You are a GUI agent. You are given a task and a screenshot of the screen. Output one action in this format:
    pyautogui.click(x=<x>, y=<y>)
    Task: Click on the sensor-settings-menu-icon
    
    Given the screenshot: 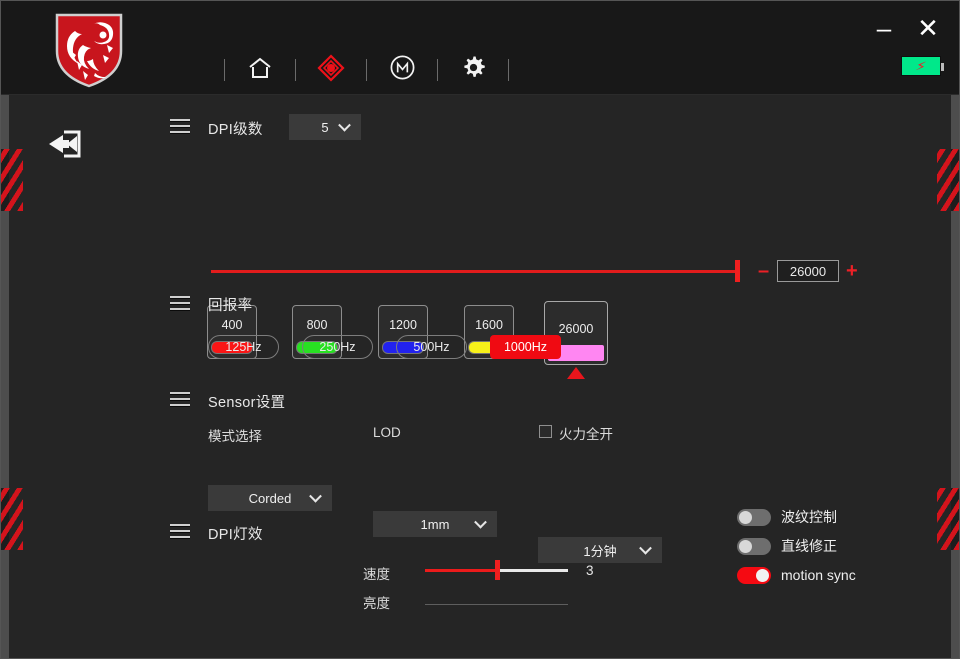 What is the action you would take?
    pyautogui.click(x=180, y=399)
    